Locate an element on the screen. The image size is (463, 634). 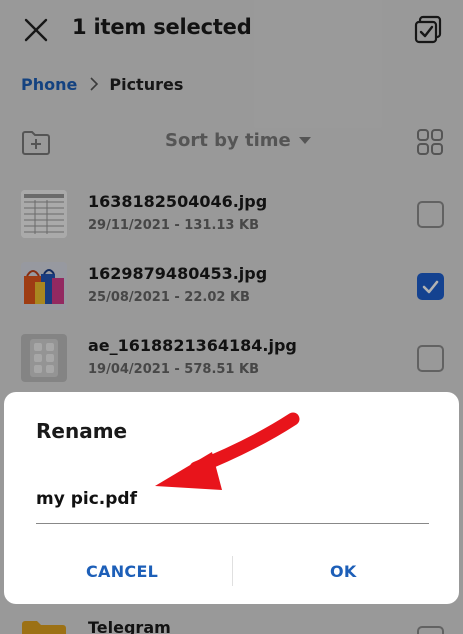
cancel-button: CANCEL is located at coordinates (122, 571).